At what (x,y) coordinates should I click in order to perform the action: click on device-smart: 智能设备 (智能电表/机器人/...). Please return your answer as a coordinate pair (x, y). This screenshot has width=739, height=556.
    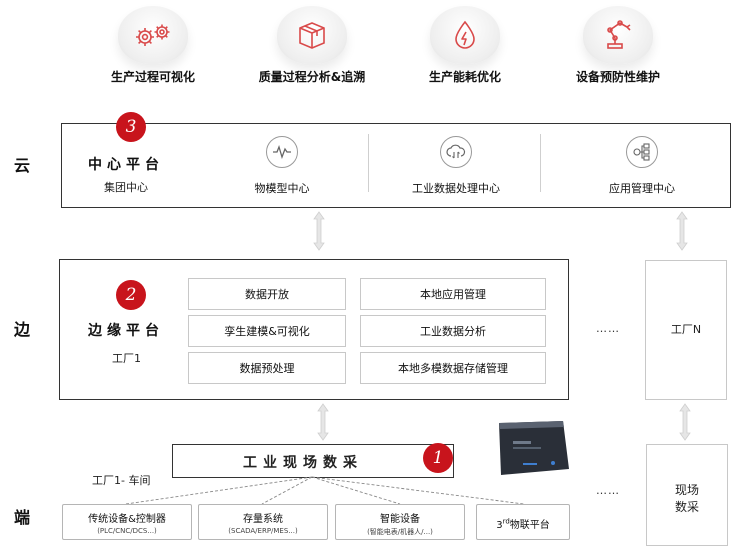
    Looking at the image, I should click on (400, 522).